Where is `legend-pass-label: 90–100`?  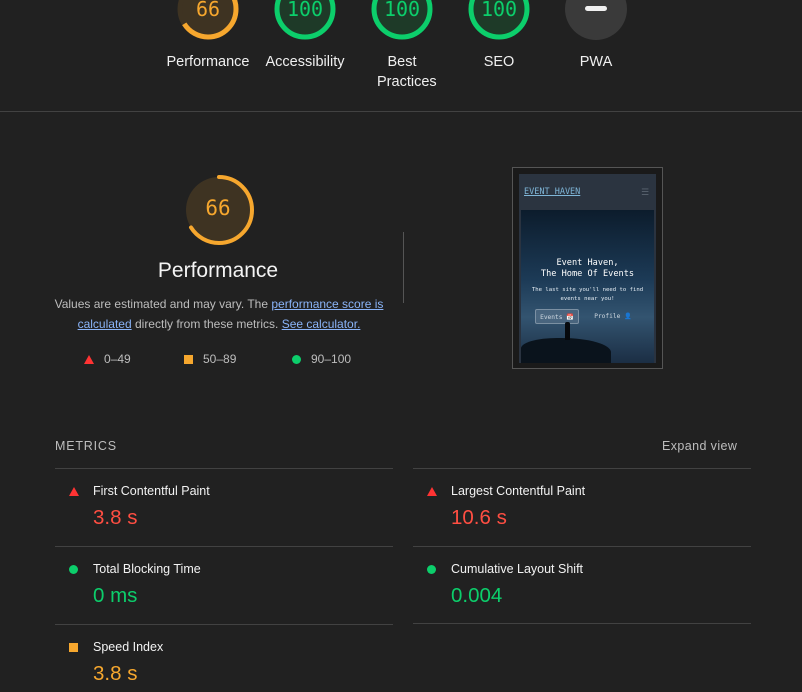 legend-pass-label: 90–100 is located at coordinates (331, 359).